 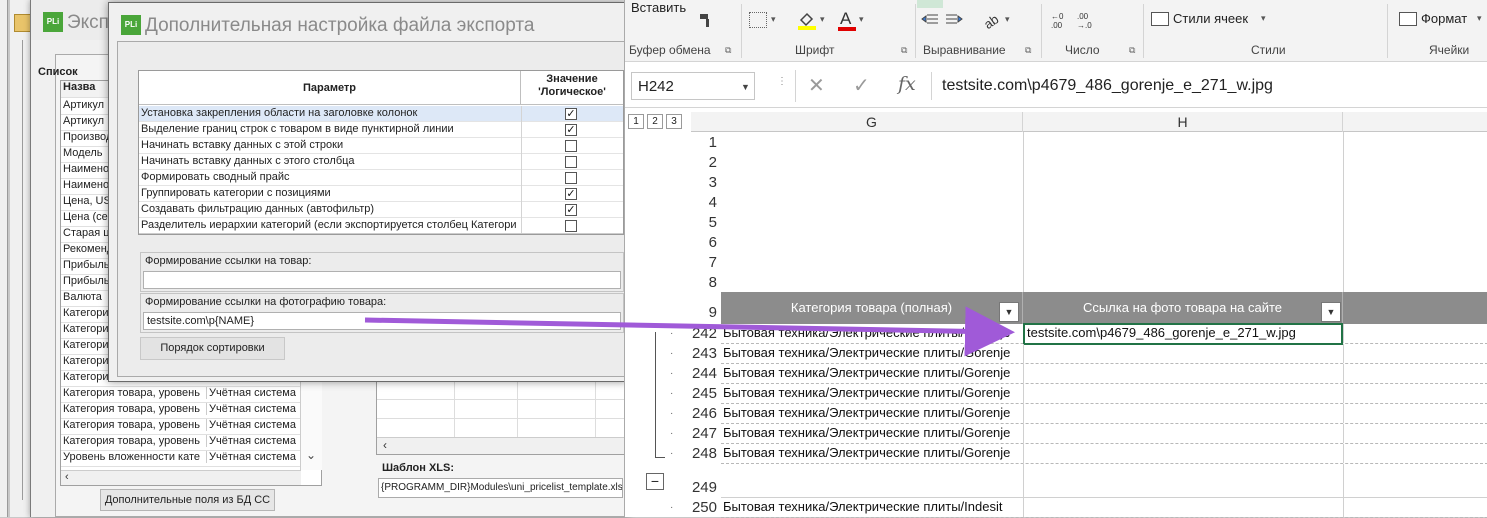 I want to click on outline-level-2-button: 2, so click(x=655, y=121).